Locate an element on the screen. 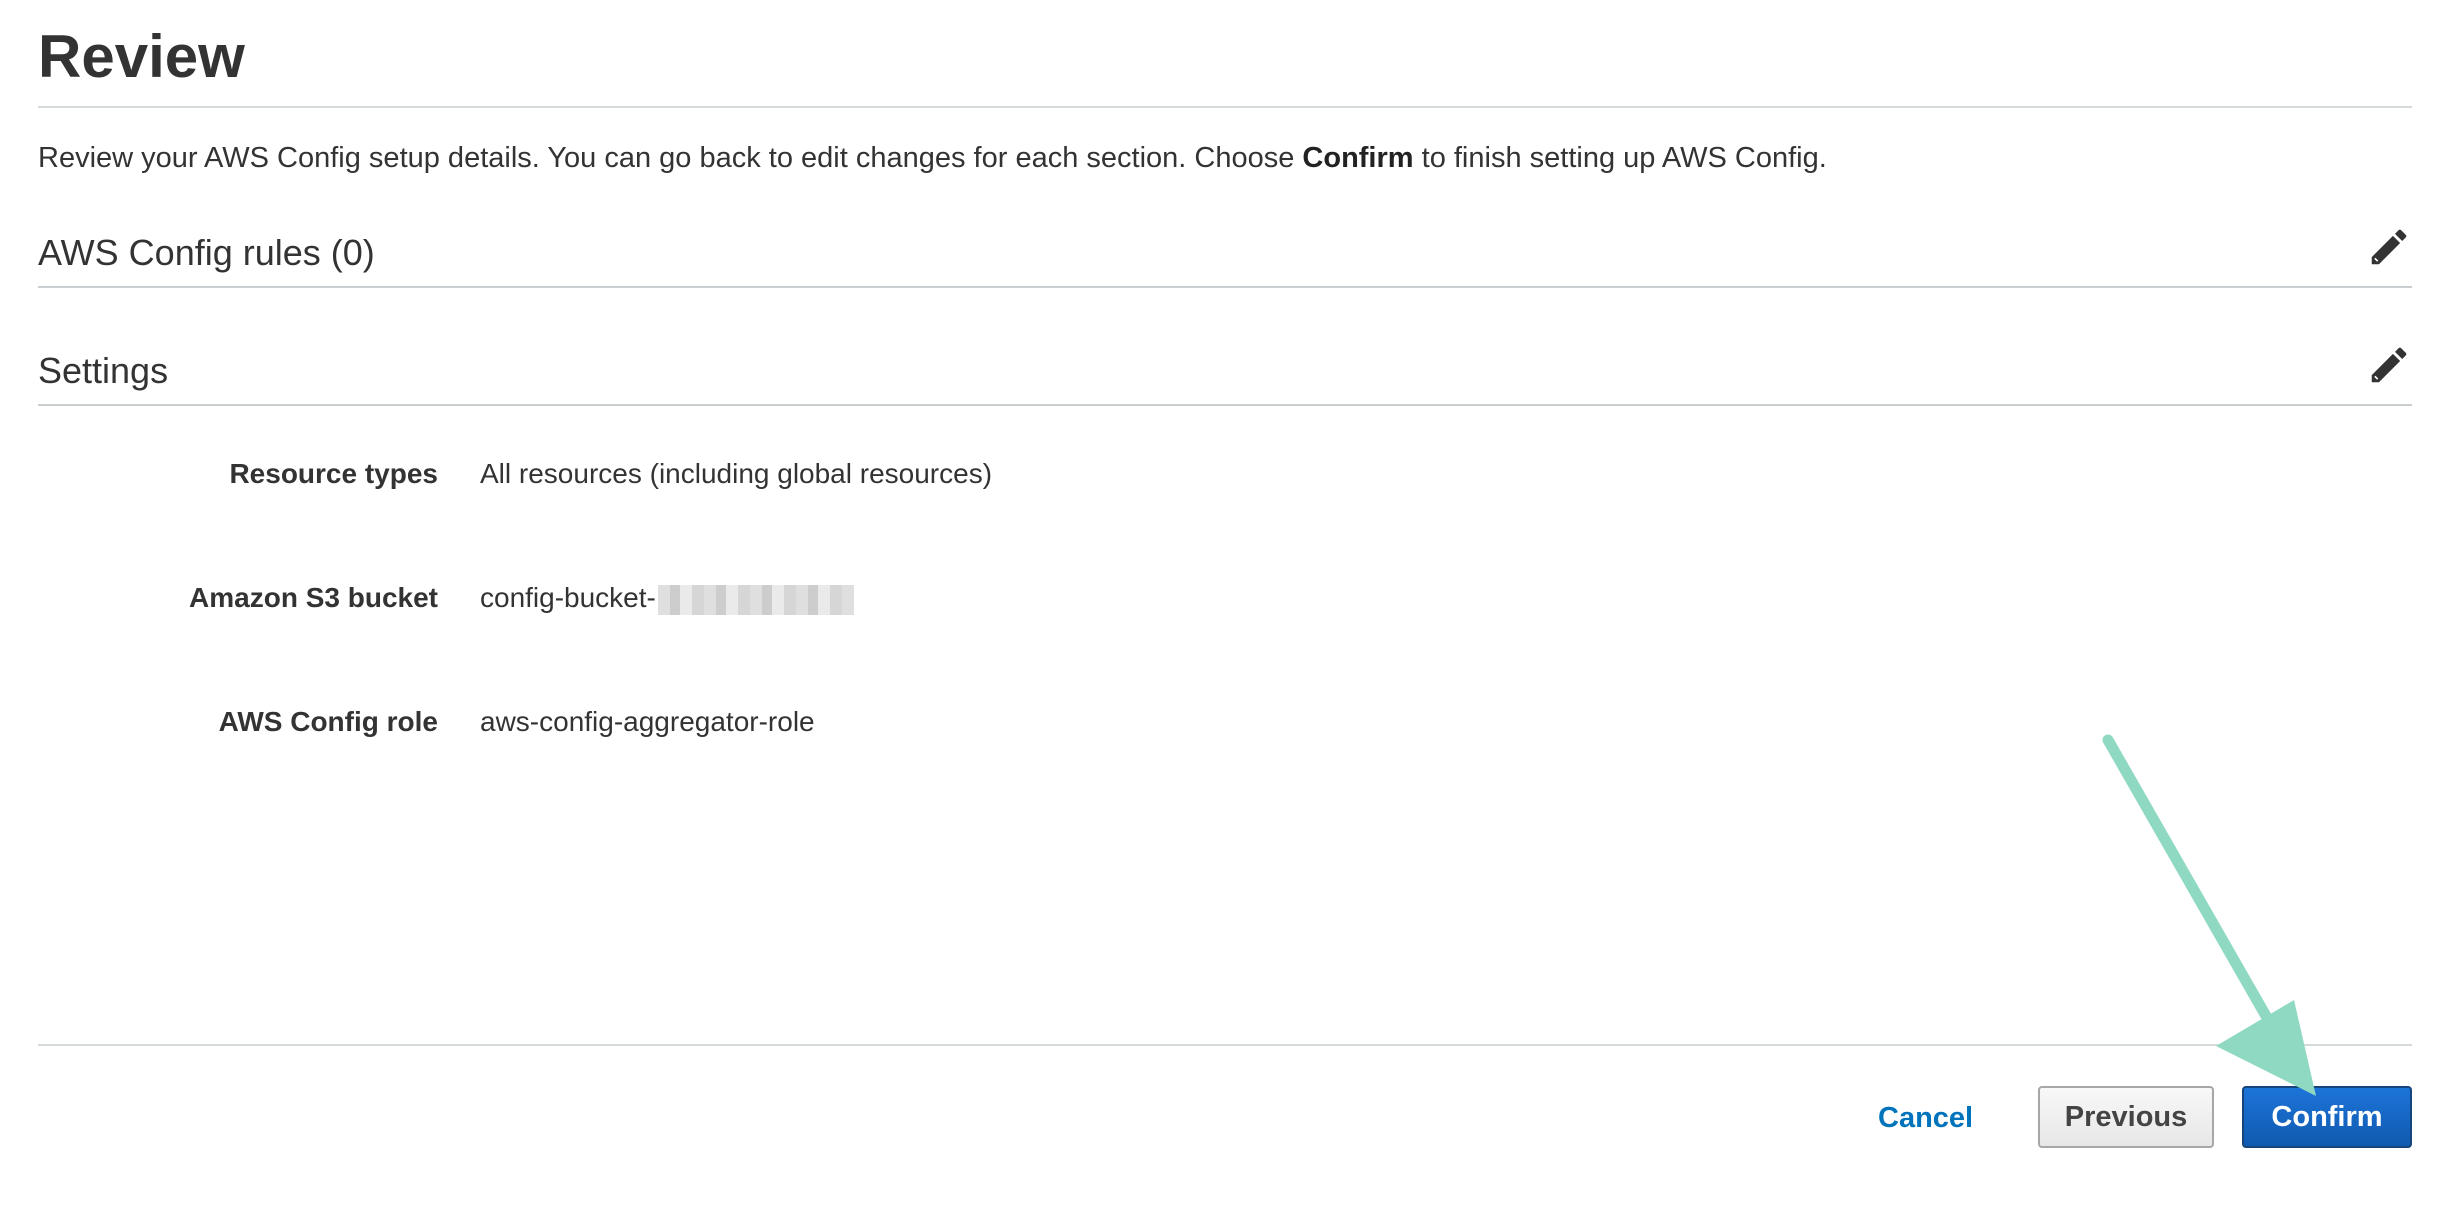  confirm-button: Confirm is located at coordinates (2327, 1117).